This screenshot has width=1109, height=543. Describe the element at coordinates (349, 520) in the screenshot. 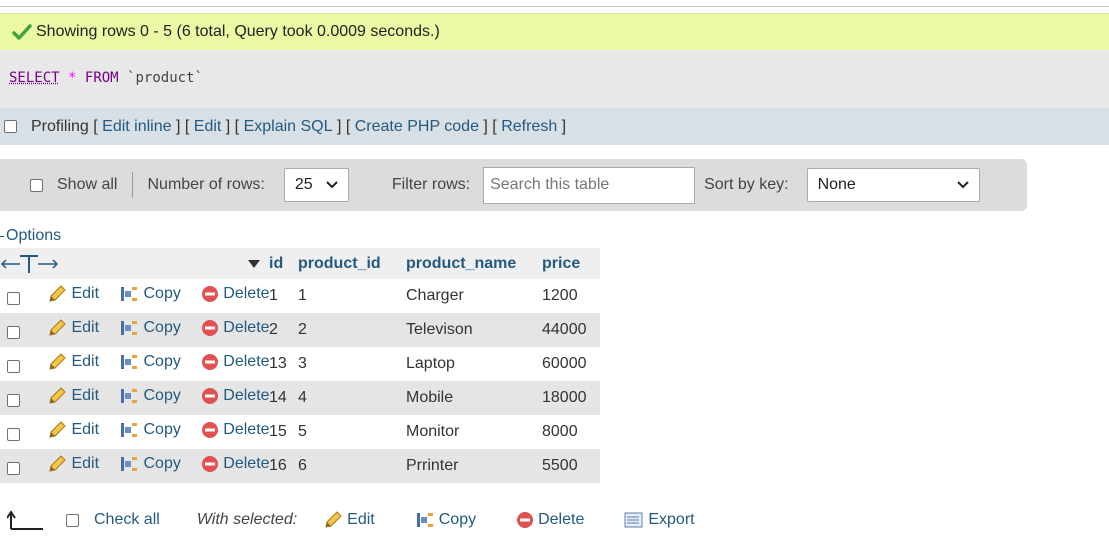

I see `bulk-edit-button: Edit` at that location.